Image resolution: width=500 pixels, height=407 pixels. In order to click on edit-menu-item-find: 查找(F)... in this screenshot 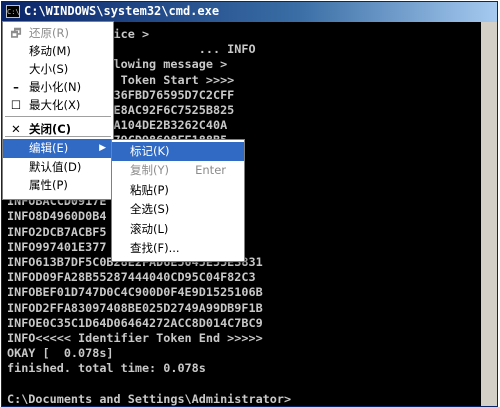, I will do `click(178, 248)`.